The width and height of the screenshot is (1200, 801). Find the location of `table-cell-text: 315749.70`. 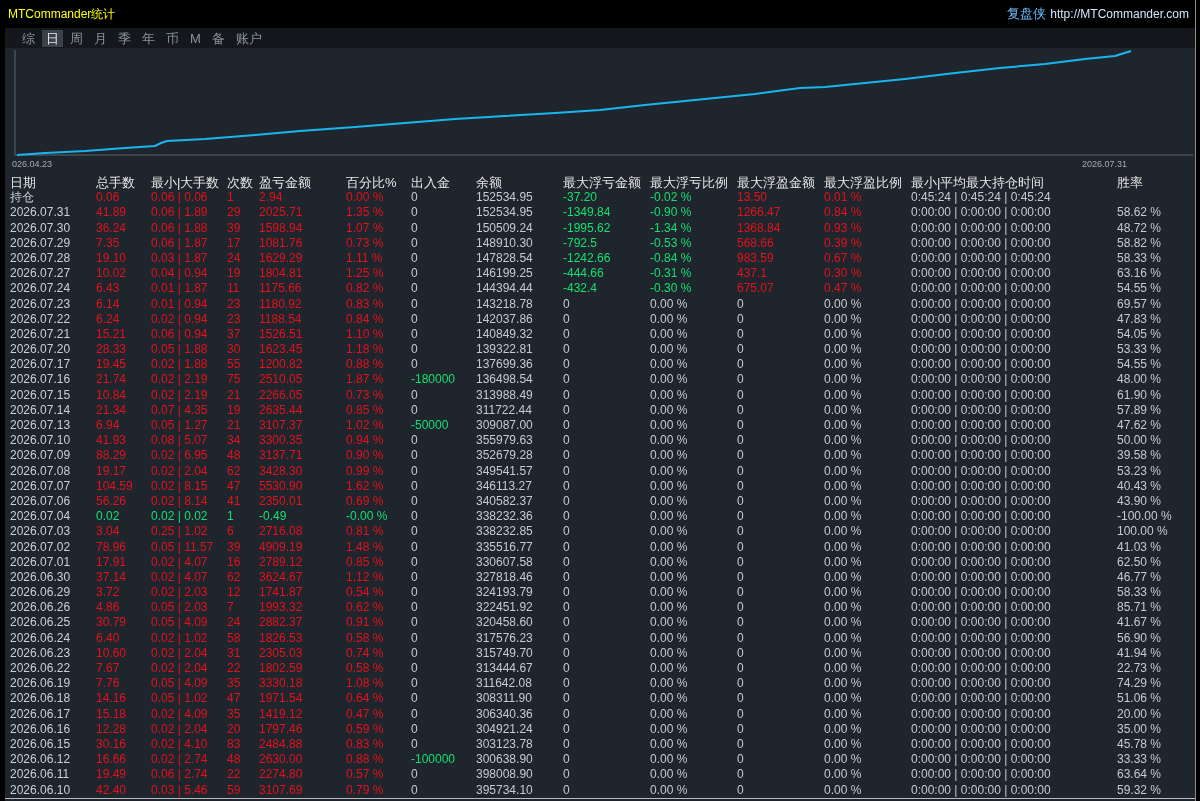

table-cell-text: 315749.70 is located at coordinates (505, 653).